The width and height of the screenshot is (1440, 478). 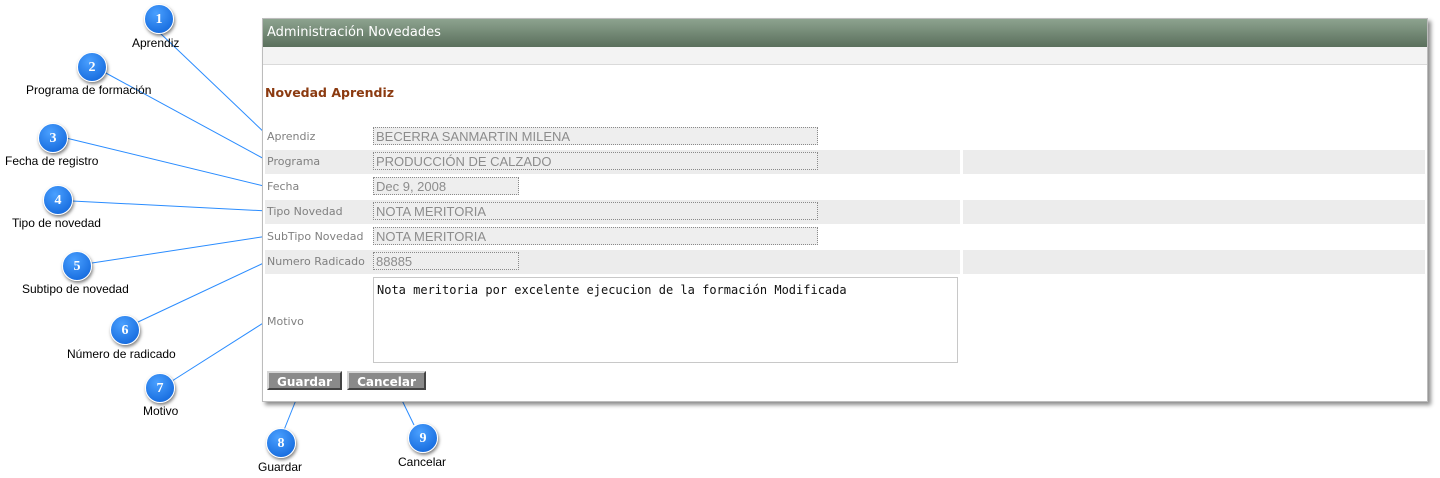 What do you see at coordinates (316, 261) in the screenshot?
I see `numero-radicado-label: Numero Radicado` at bounding box center [316, 261].